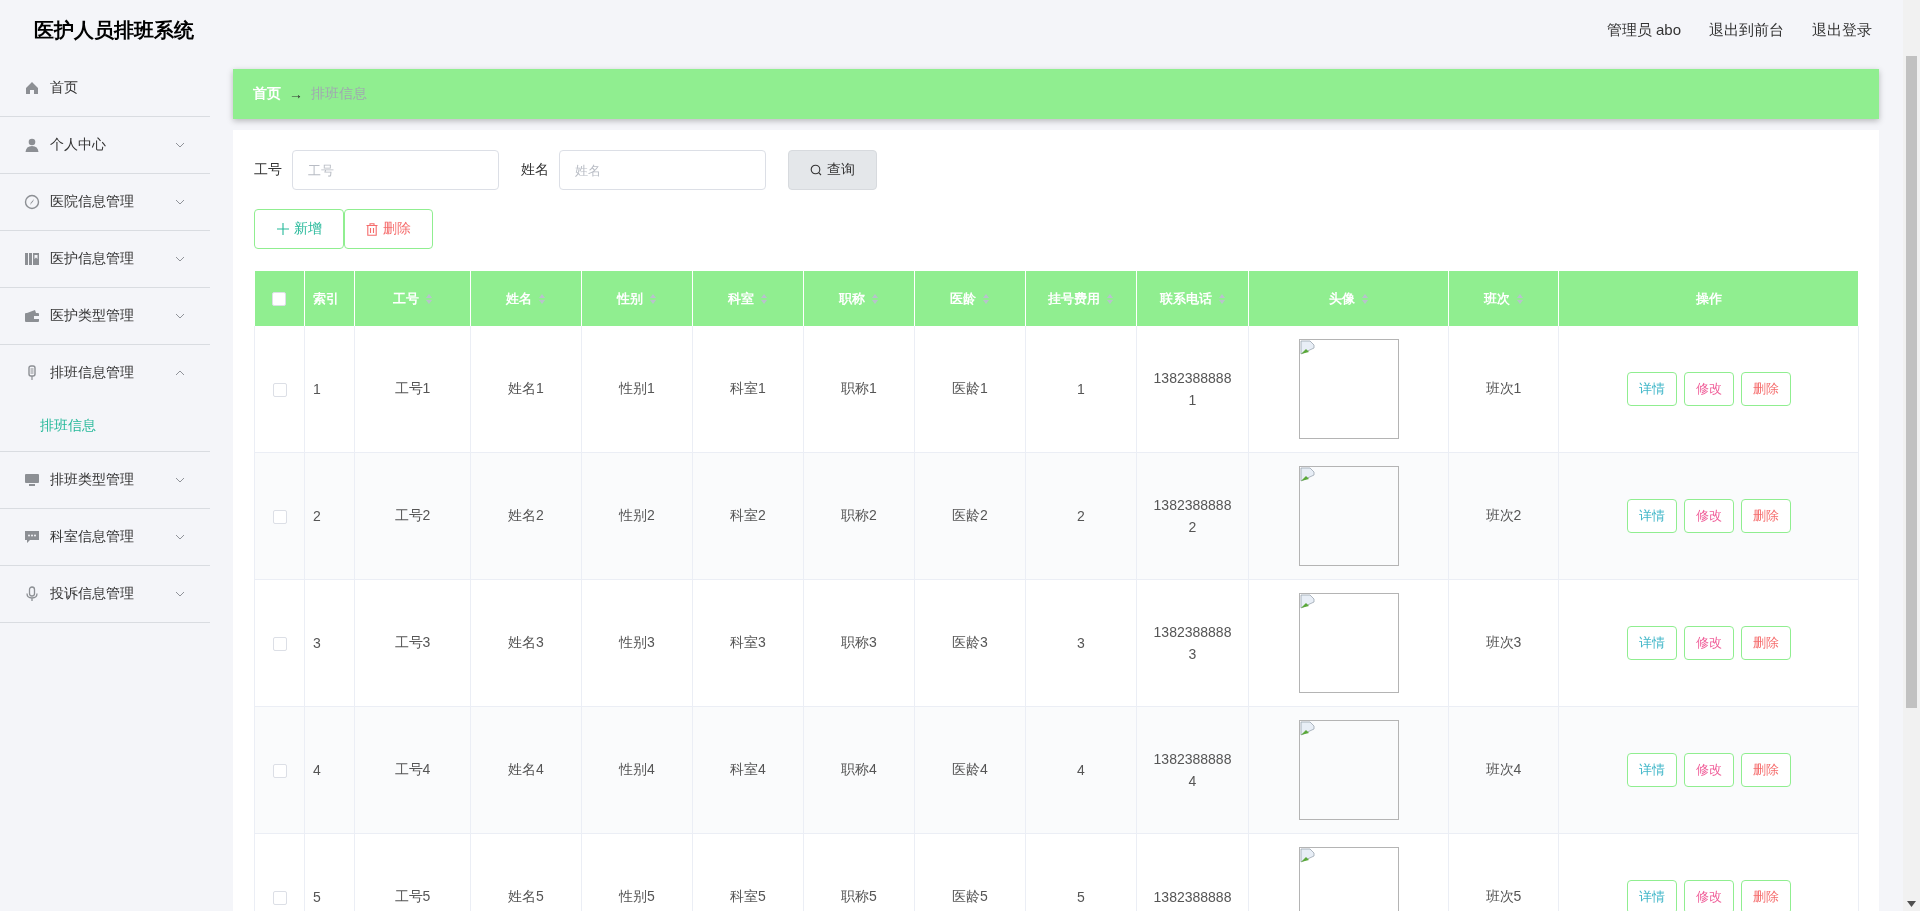 This screenshot has height=911, width=1920. What do you see at coordinates (412, 770) in the screenshot?
I see `table-cell: 工号4` at bounding box center [412, 770].